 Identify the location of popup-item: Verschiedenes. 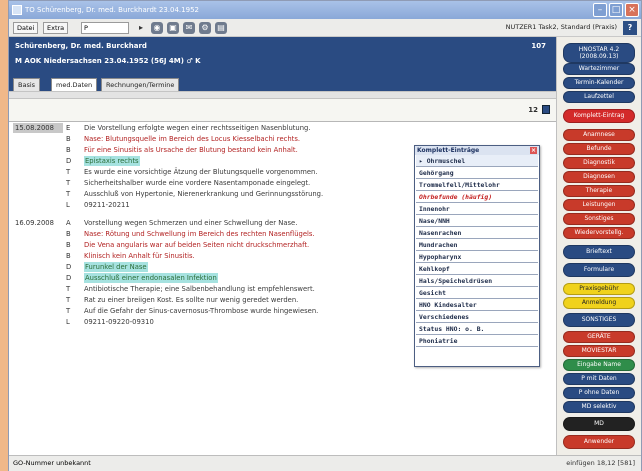
(477, 317).